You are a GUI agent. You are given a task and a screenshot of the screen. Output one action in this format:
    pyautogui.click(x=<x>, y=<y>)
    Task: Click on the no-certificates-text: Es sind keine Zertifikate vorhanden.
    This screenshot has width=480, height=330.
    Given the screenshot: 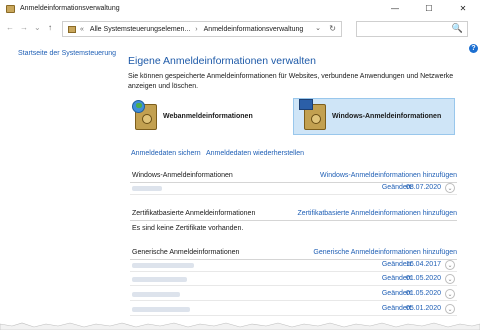 What is the action you would take?
    pyautogui.click(x=188, y=228)
    